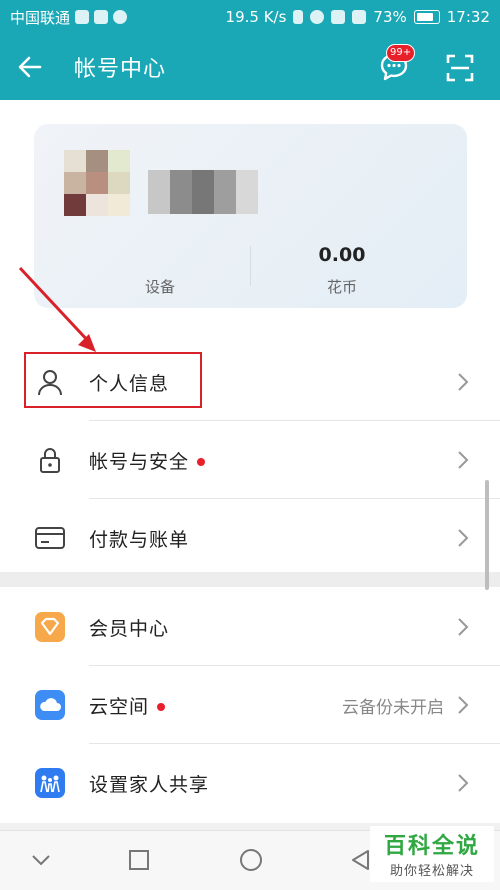 Image resolution: width=500 pixels, height=890 pixels. I want to click on username-blurred, so click(203, 192).